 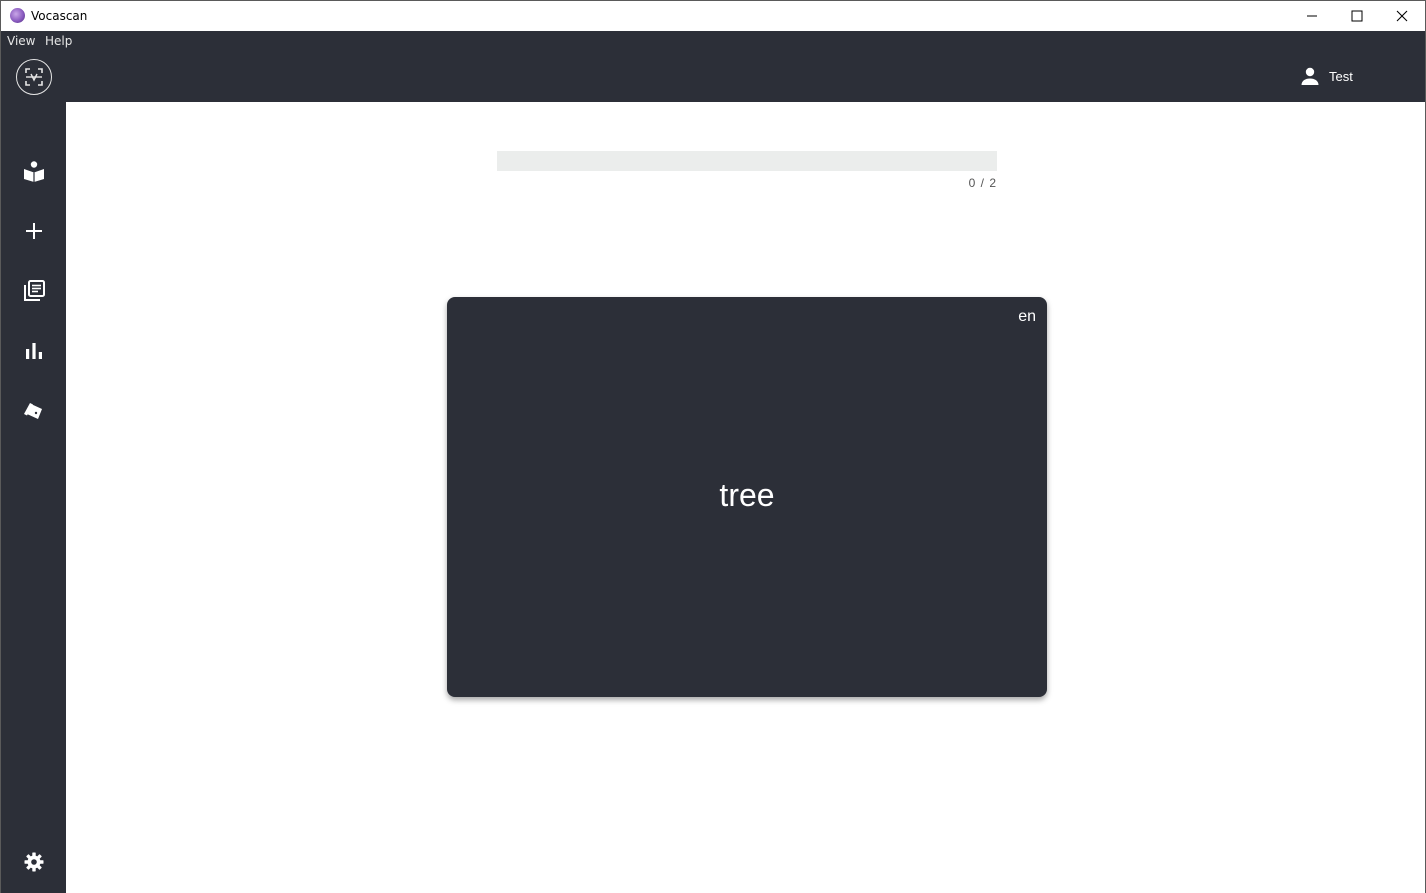 I want to click on bar-chart-icon, so click(x=33, y=351).